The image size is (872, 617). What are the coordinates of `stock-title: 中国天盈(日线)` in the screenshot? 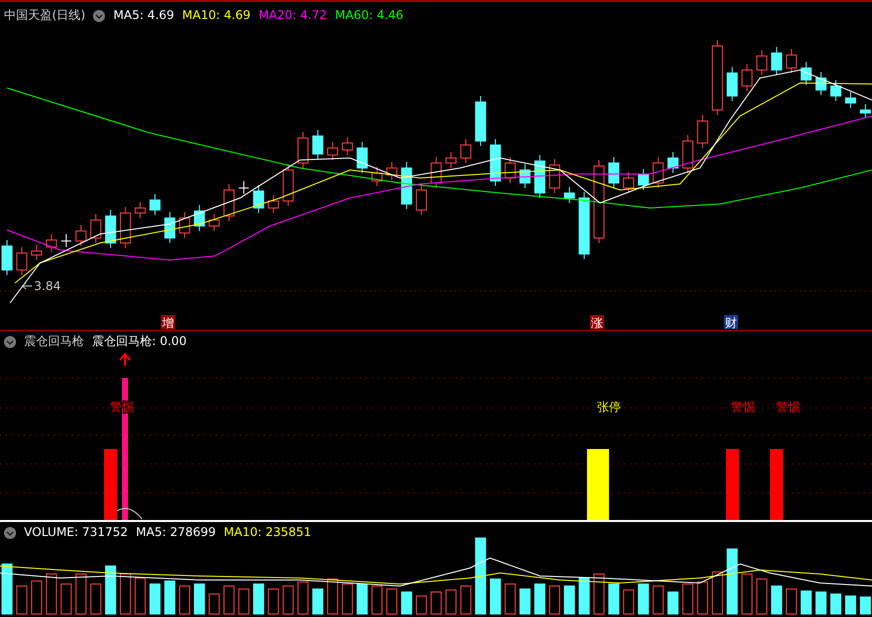 It's located at (45, 15).